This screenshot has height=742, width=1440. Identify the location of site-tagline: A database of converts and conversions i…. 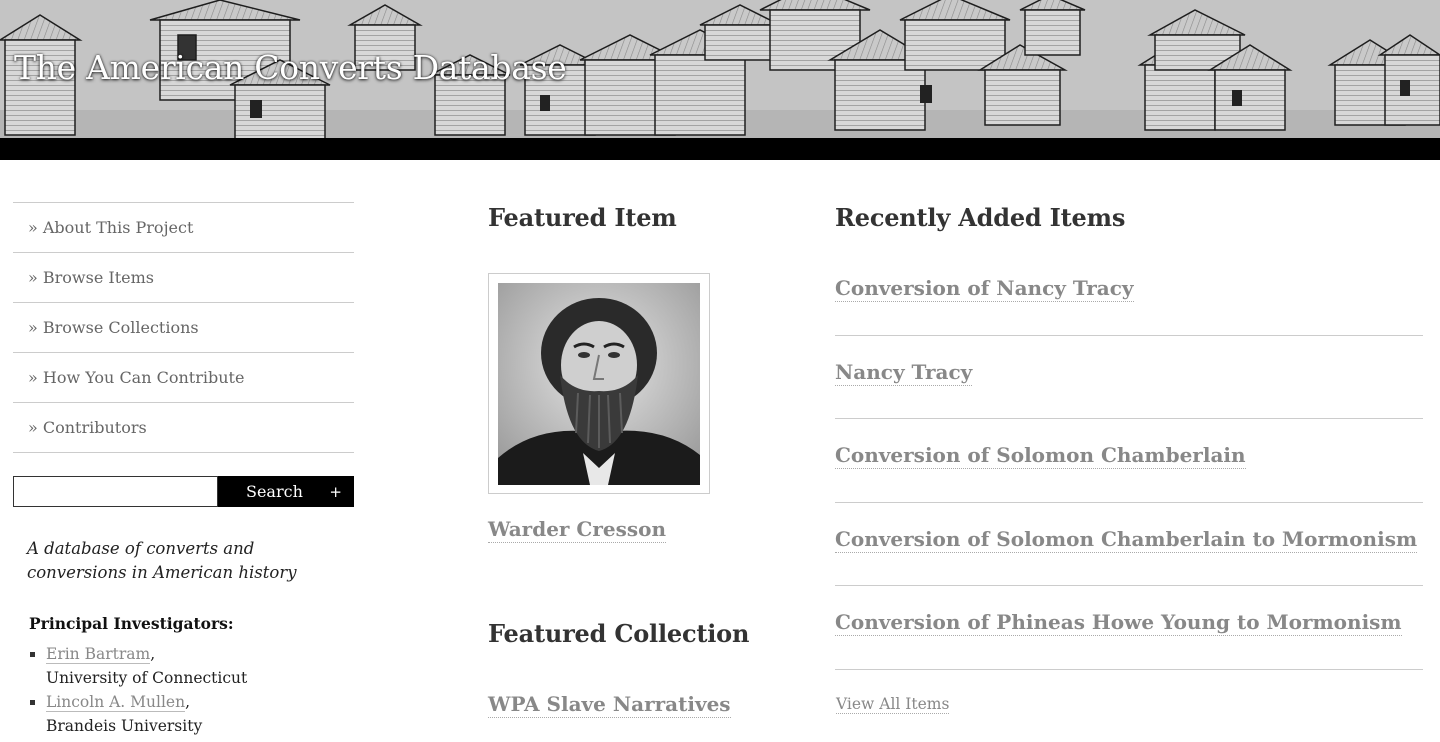
(162, 560).